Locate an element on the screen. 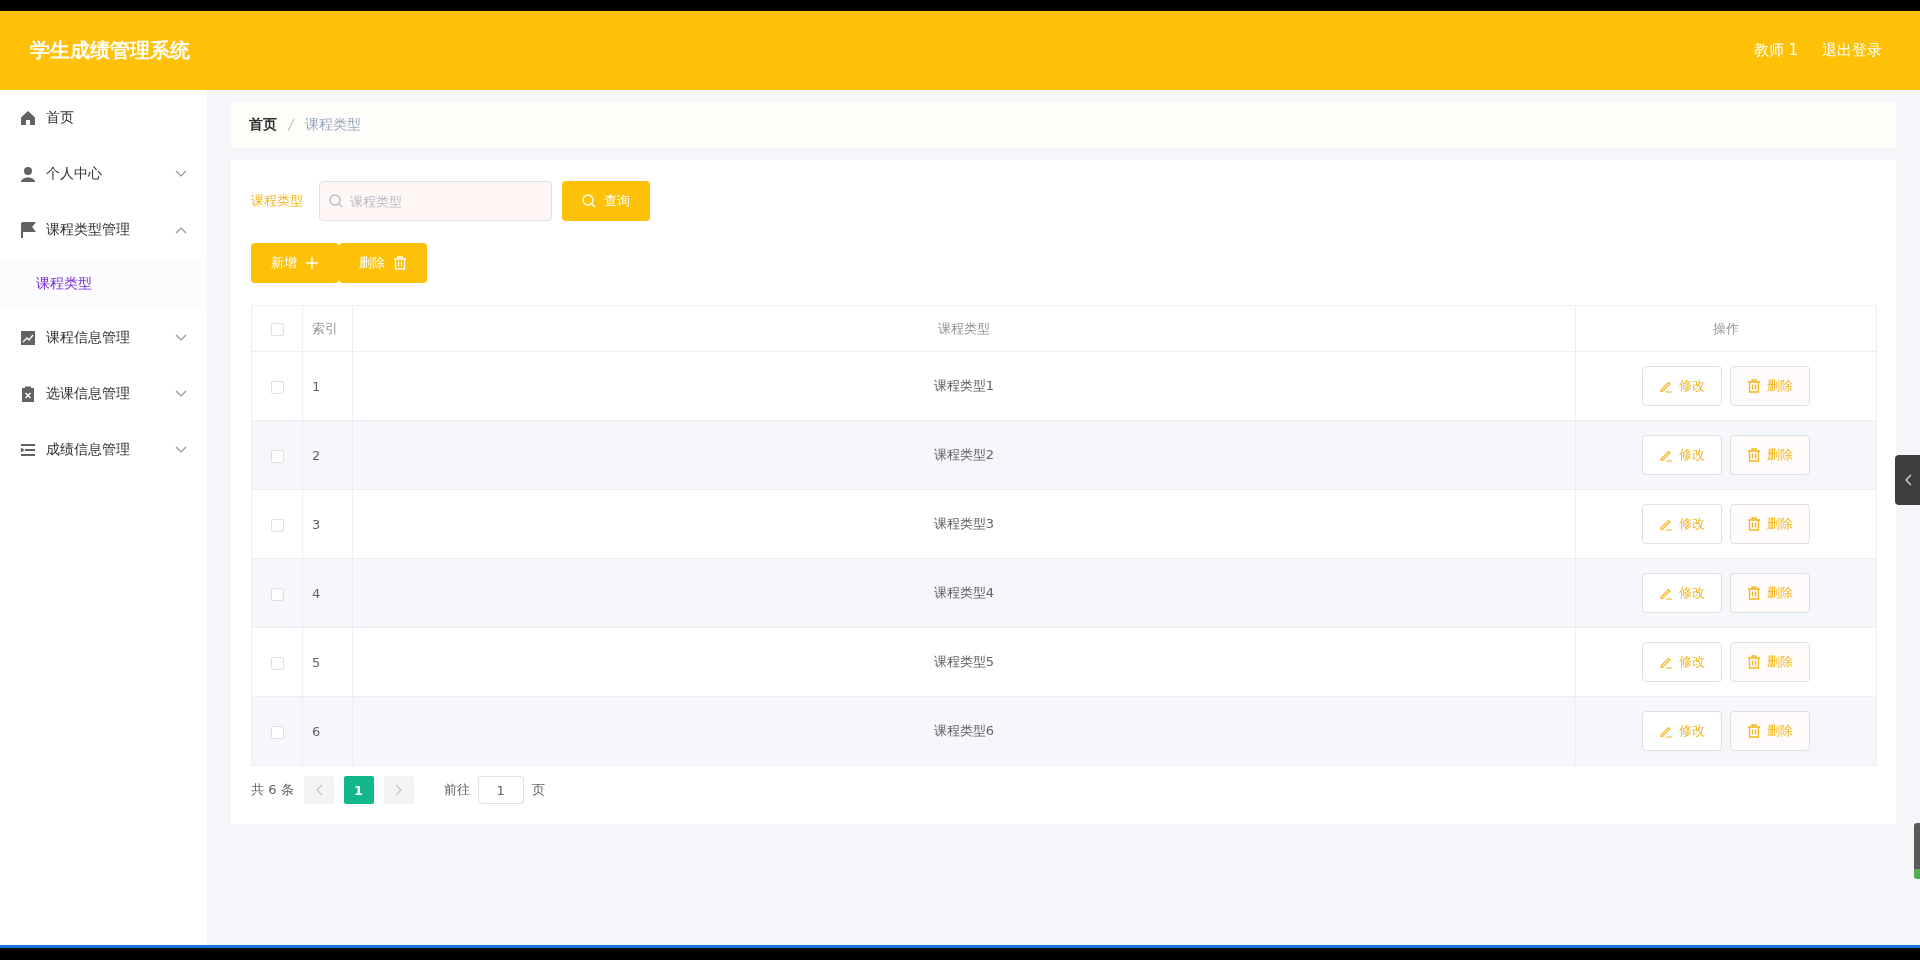  sidebar-item: 个人中心 is located at coordinates (103, 174).